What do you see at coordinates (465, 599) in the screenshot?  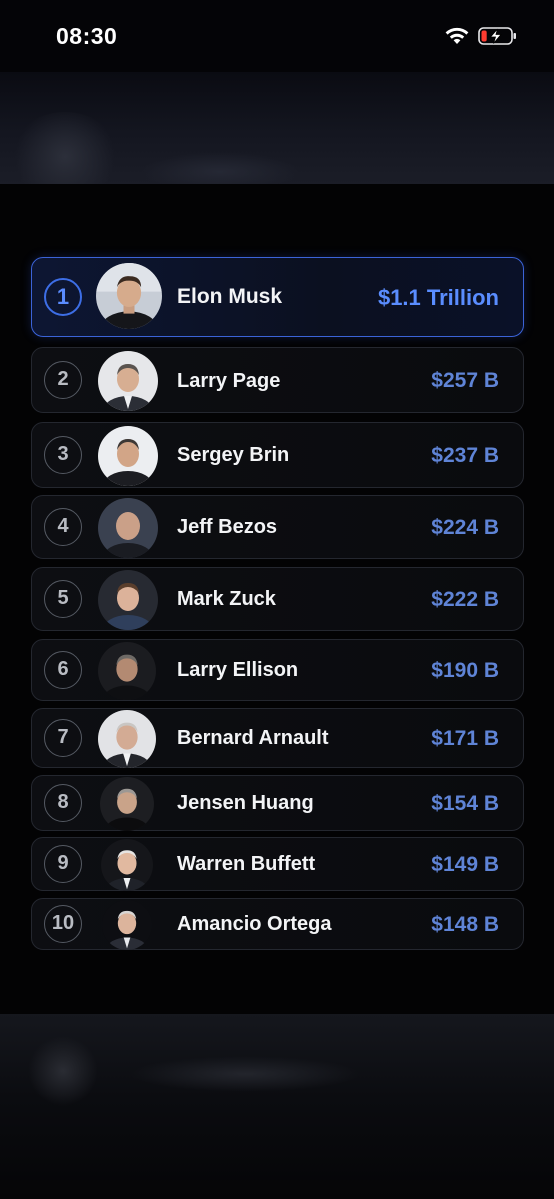 I see `net-worth: $222 B` at bounding box center [465, 599].